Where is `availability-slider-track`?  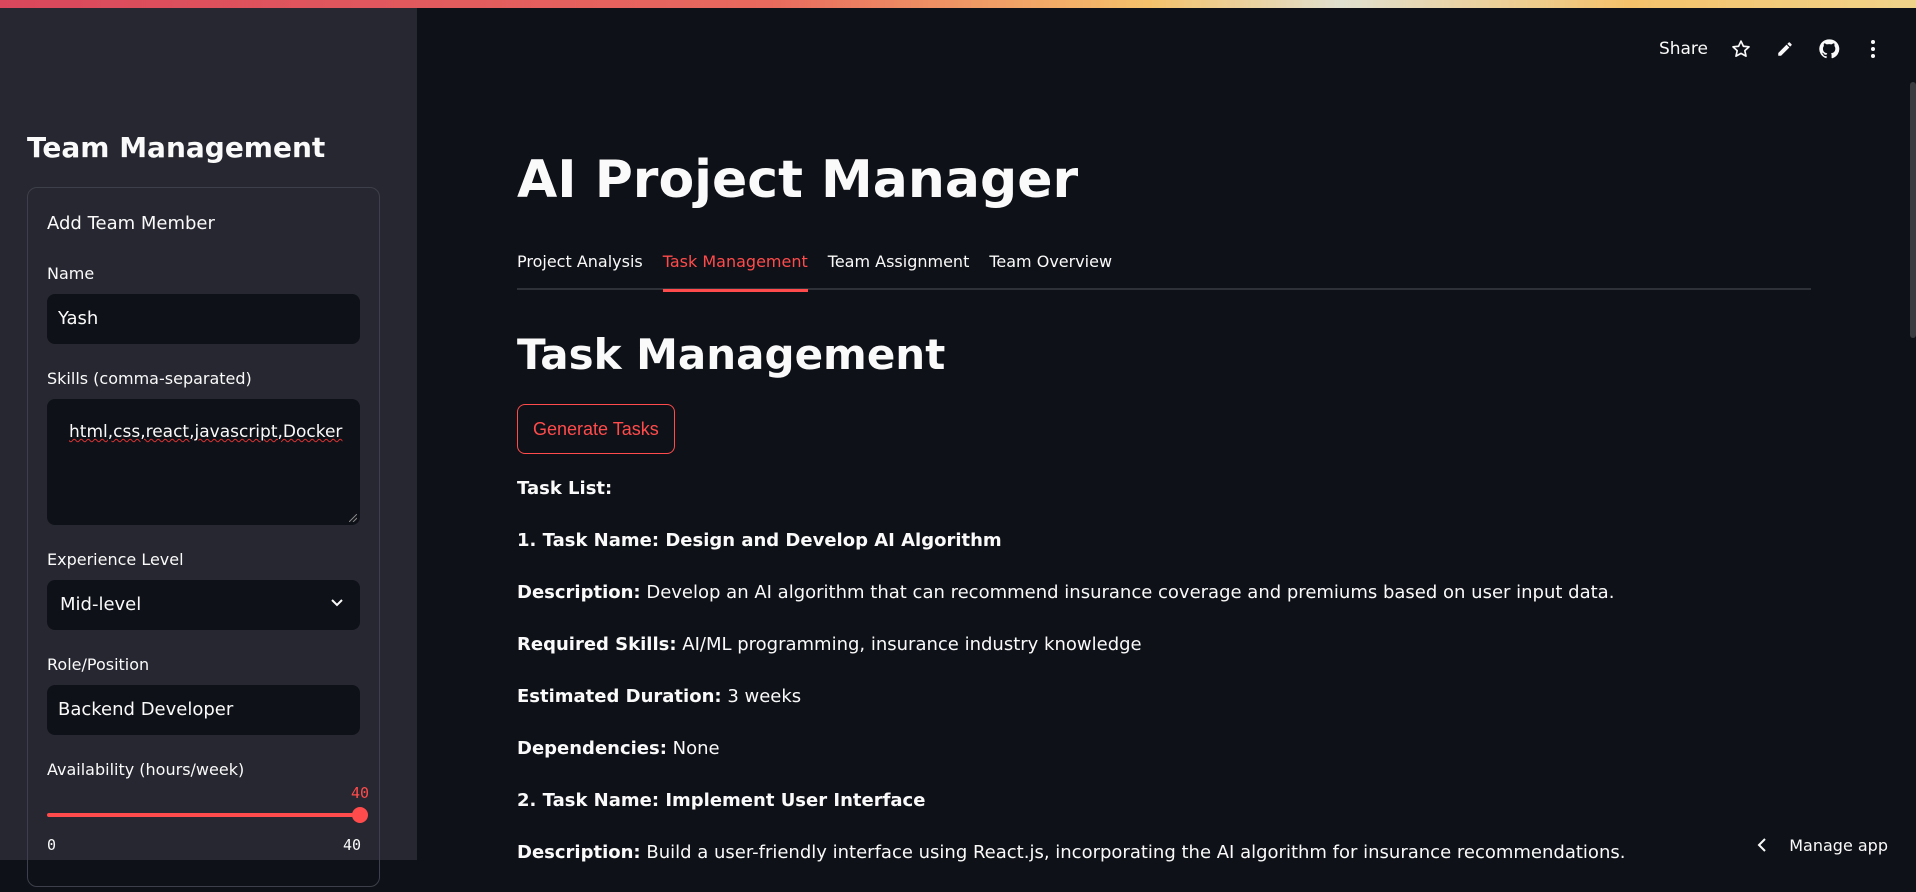 availability-slider-track is located at coordinates (203, 815).